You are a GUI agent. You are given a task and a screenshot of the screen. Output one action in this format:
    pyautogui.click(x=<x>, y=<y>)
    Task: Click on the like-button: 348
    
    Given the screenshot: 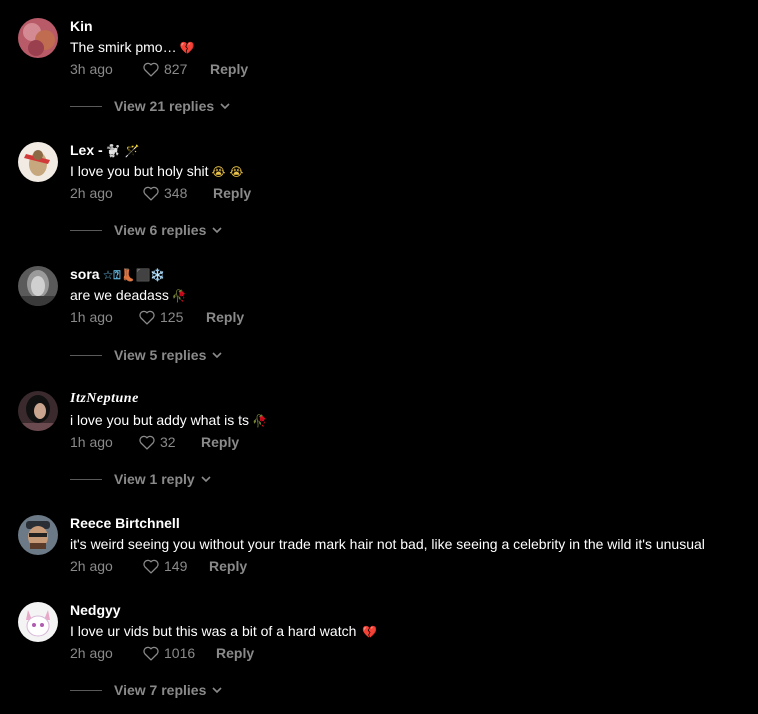 What is the action you would take?
    pyautogui.click(x=177, y=193)
    